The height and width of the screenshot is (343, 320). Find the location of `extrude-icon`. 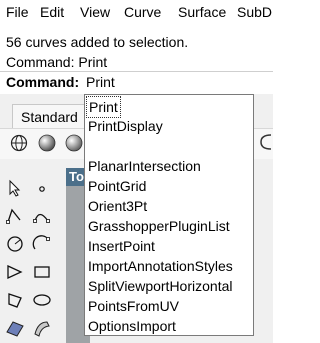

extrude-icon is located at coordinates (42, 328).